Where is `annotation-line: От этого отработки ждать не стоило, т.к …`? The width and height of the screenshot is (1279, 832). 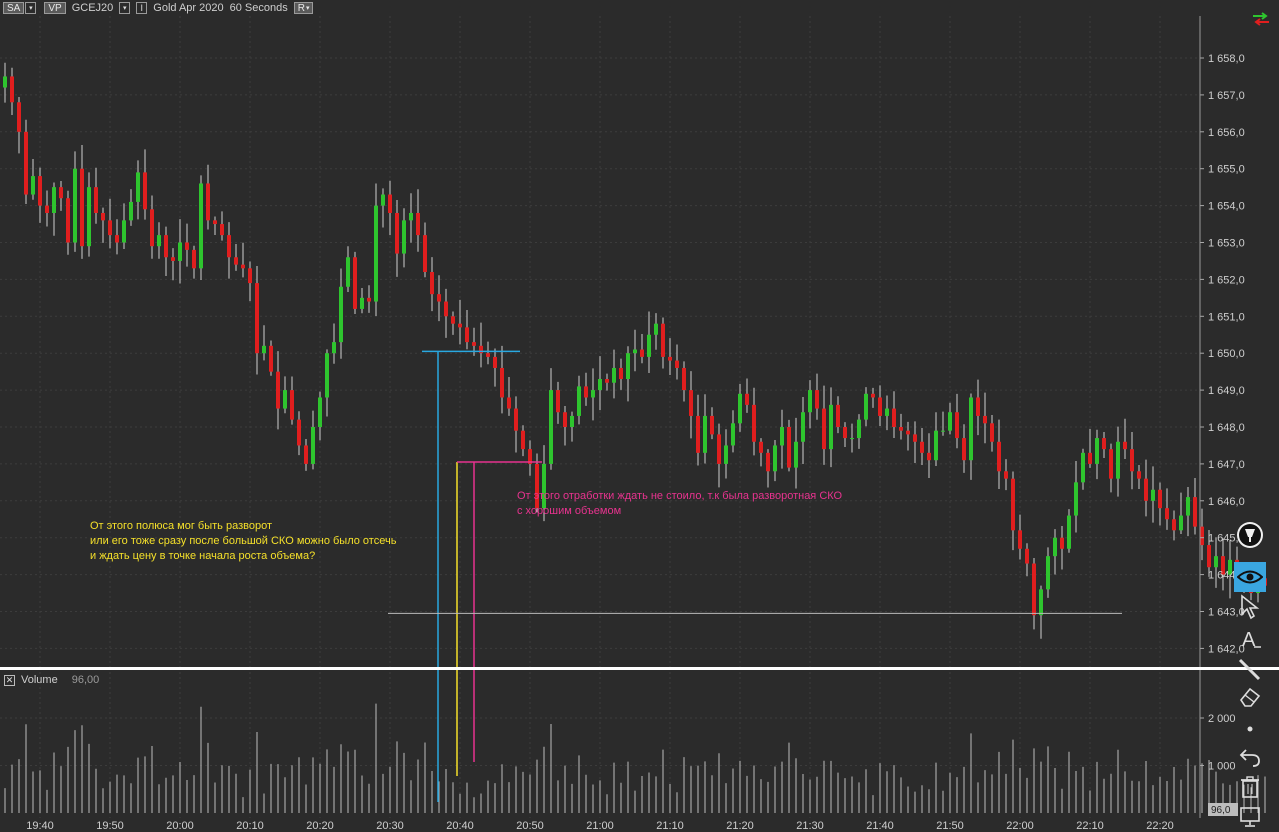 annotation-line: От этого отработки ждать не стоило, т.к … is located at coordinates (680, 496).